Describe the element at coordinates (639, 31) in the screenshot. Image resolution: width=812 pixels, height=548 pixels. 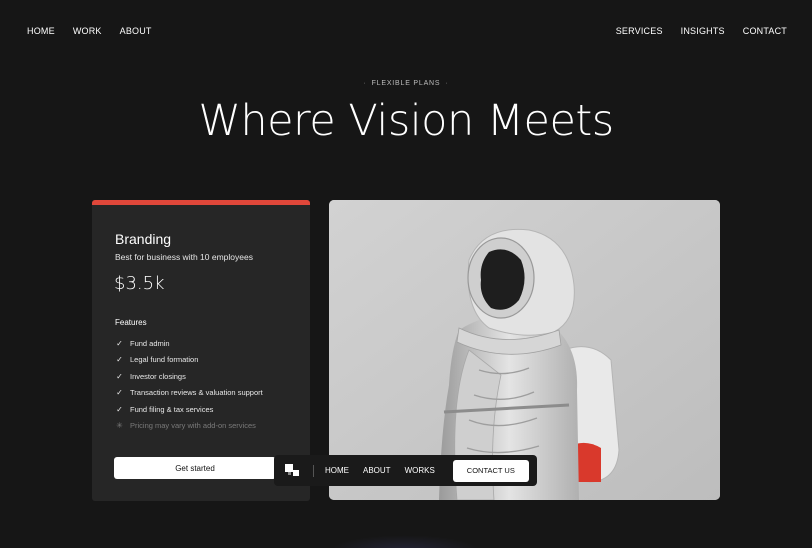
I see `nav-services-link: SERVICES` at that location.